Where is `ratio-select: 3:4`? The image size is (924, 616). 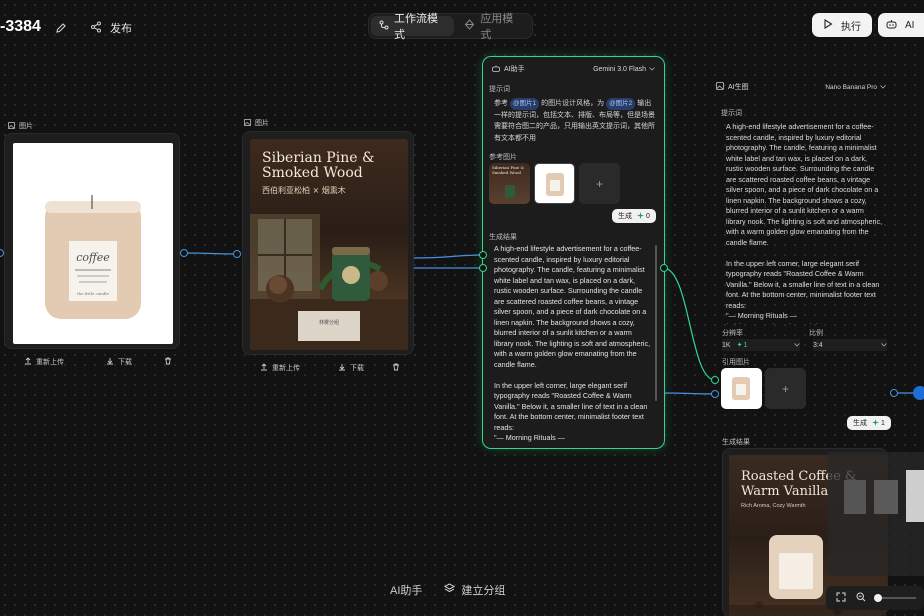 ratio-select: 3:4 is located at coordinates (850, 345).